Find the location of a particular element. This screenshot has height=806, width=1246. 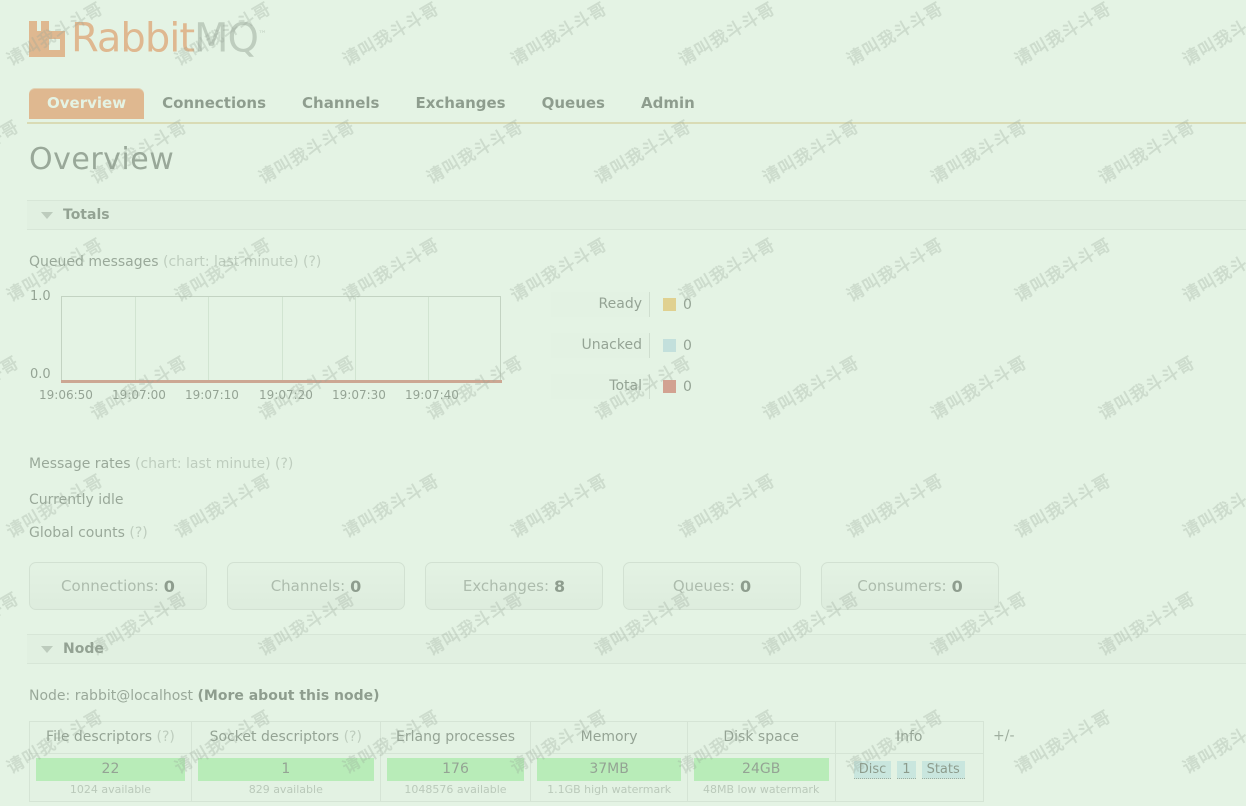

legend-row-total: Total 0 is located at coordinates (633, 386).